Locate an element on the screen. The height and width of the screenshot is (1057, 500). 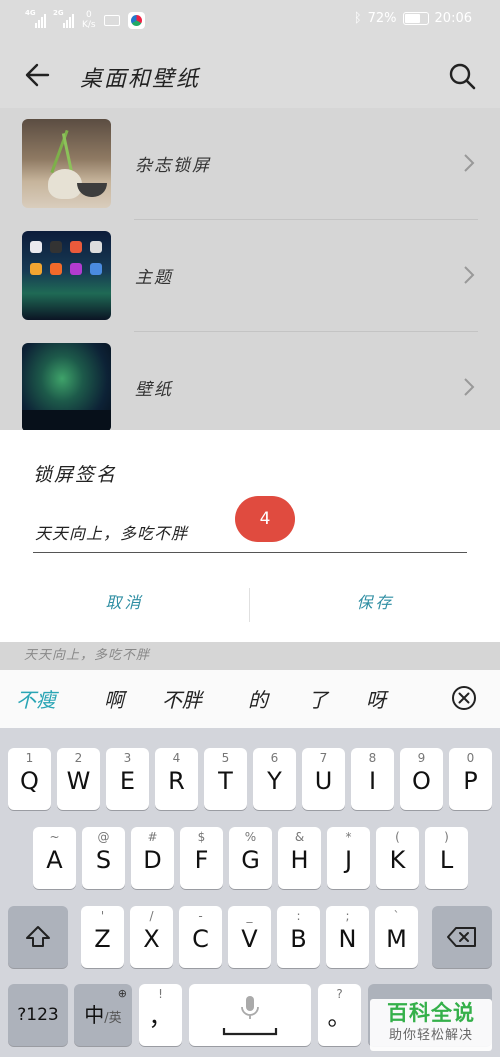
key-label: C is located at coordinates (200, 939).